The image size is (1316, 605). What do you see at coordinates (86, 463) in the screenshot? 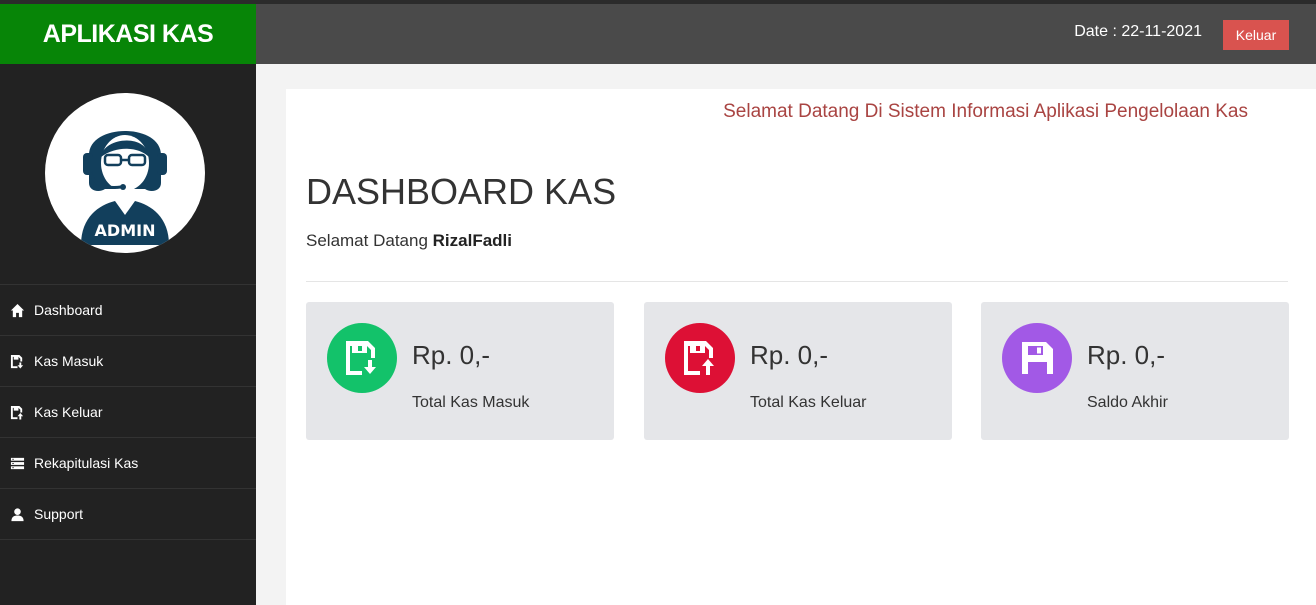
I see `sidebar-item-label: Rekapitulasi Kas` at bounding box center [86, 463].